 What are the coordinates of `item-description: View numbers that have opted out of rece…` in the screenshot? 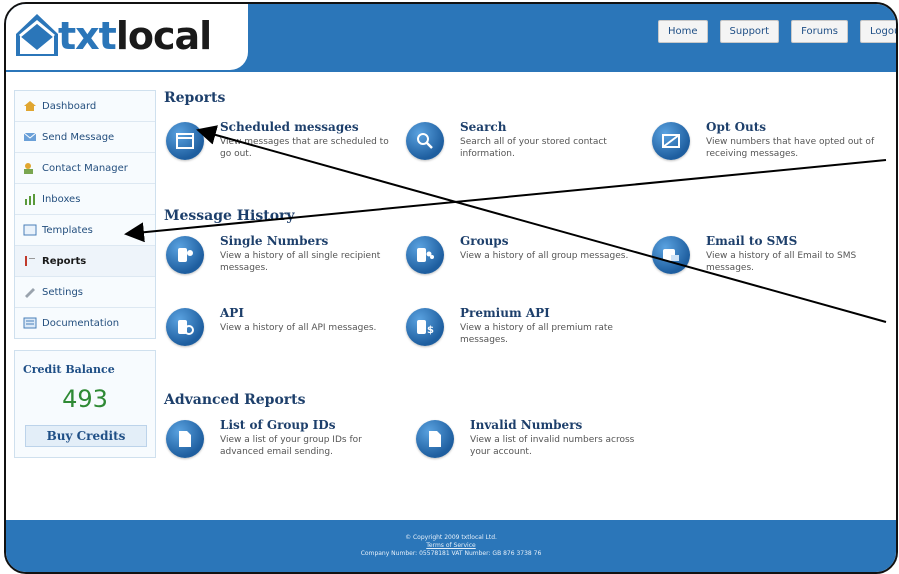 It's located at (790, 148).